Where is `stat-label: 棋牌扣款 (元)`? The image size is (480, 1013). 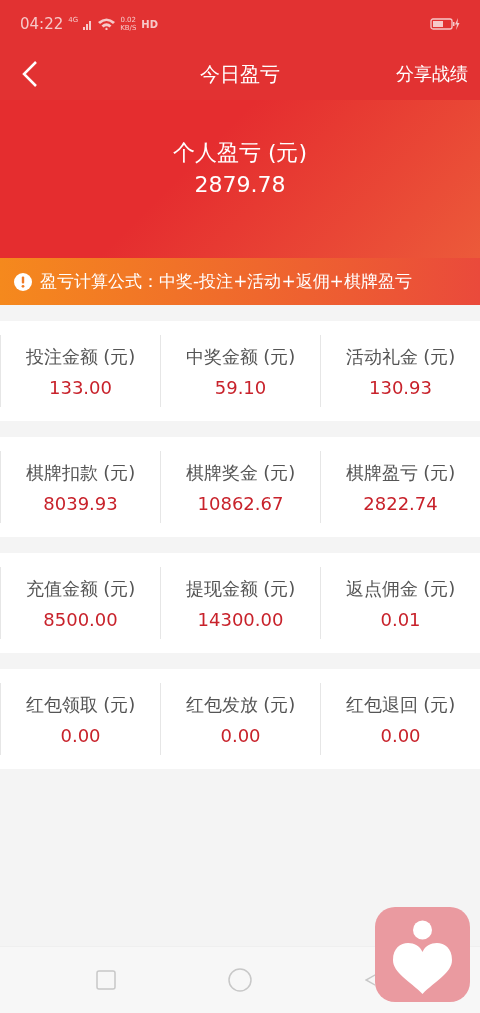 stat-label: 棋牌扣款 (元) is located at coordinates (80, 472).